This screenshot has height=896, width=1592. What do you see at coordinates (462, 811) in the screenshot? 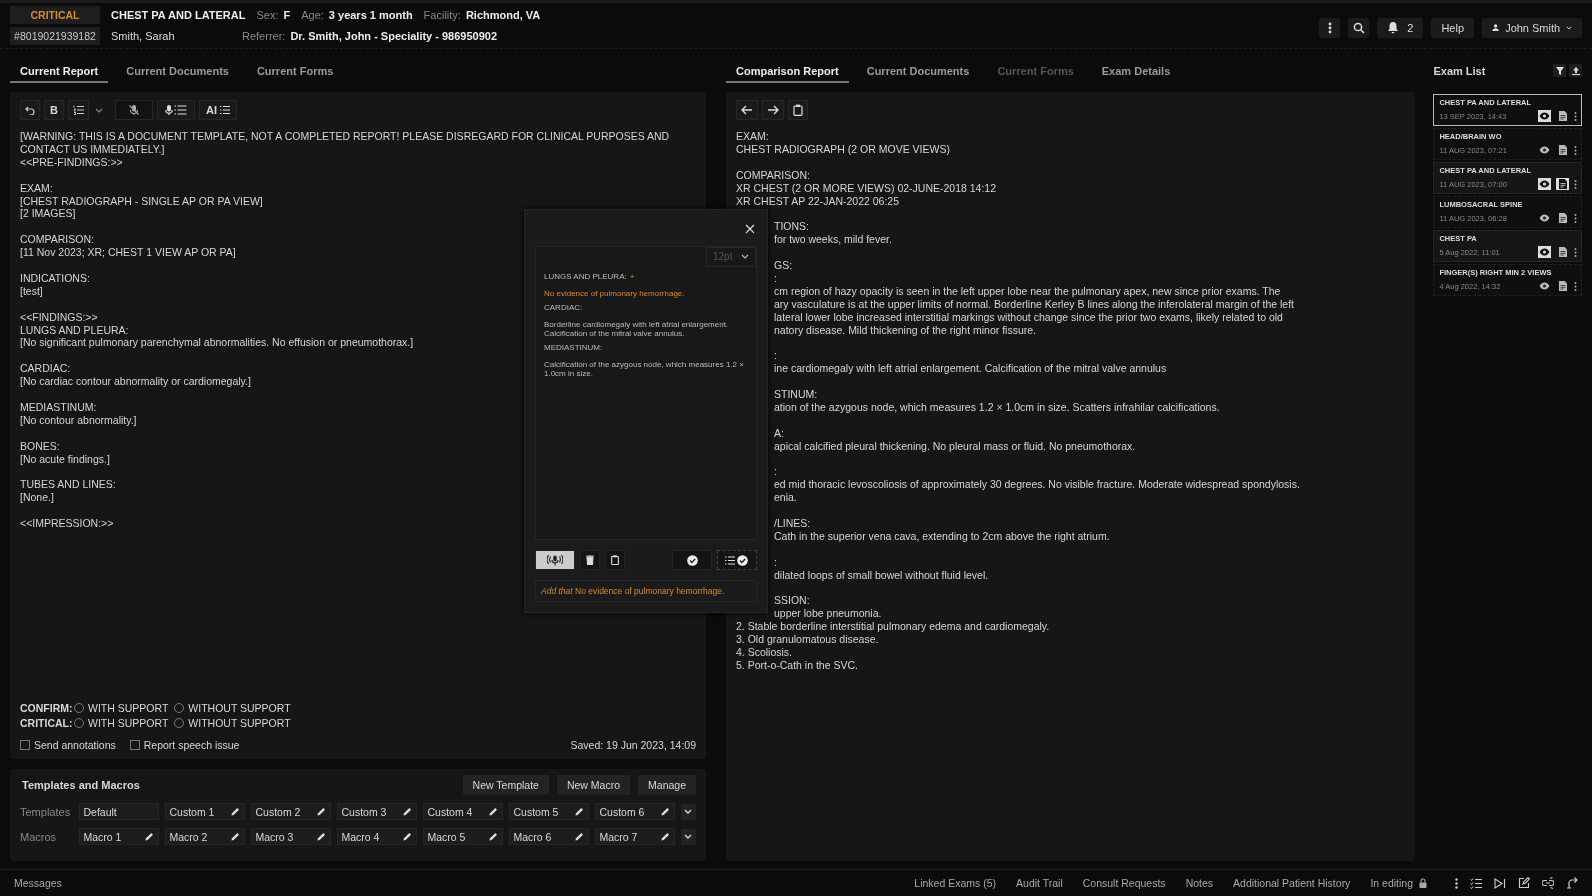
I see `template-item: Custom 4` at bounding box center [462, 811].